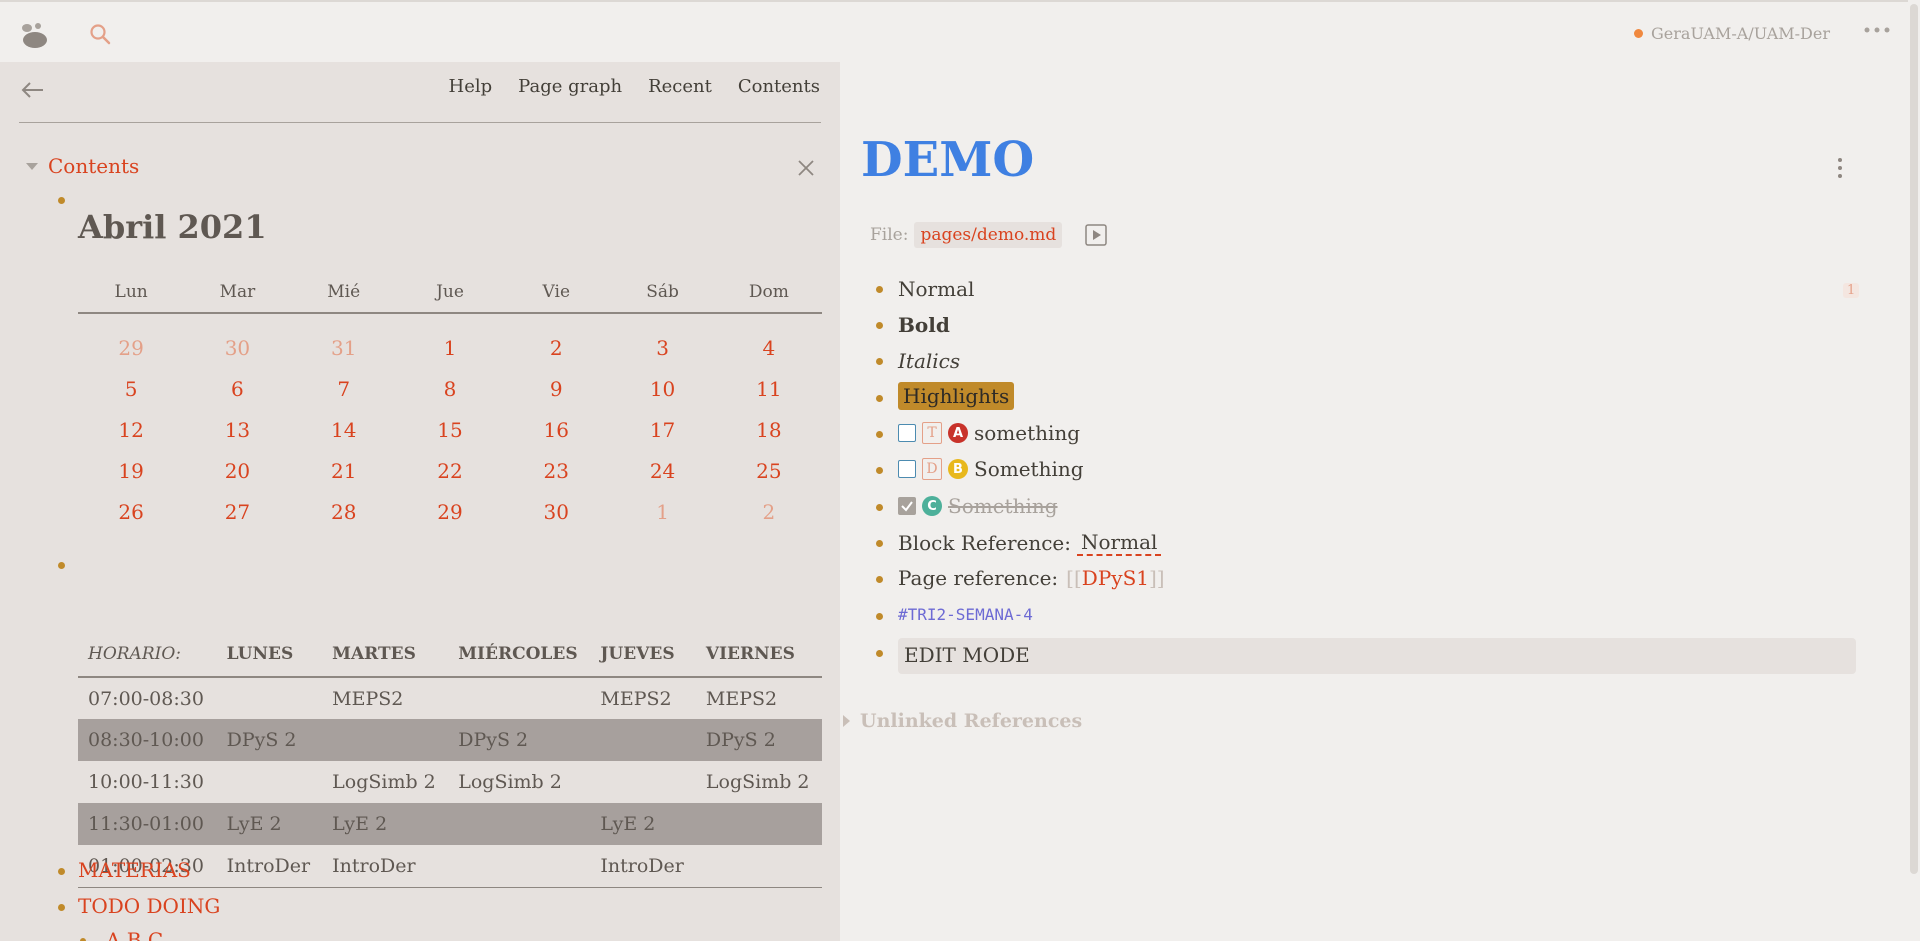 The height and width of the screenshot is (941, 1920). What do you see at coordinates (556, 471) in the screenshot?
I see `calendar-day: 23` at bounding box center [556, 471].